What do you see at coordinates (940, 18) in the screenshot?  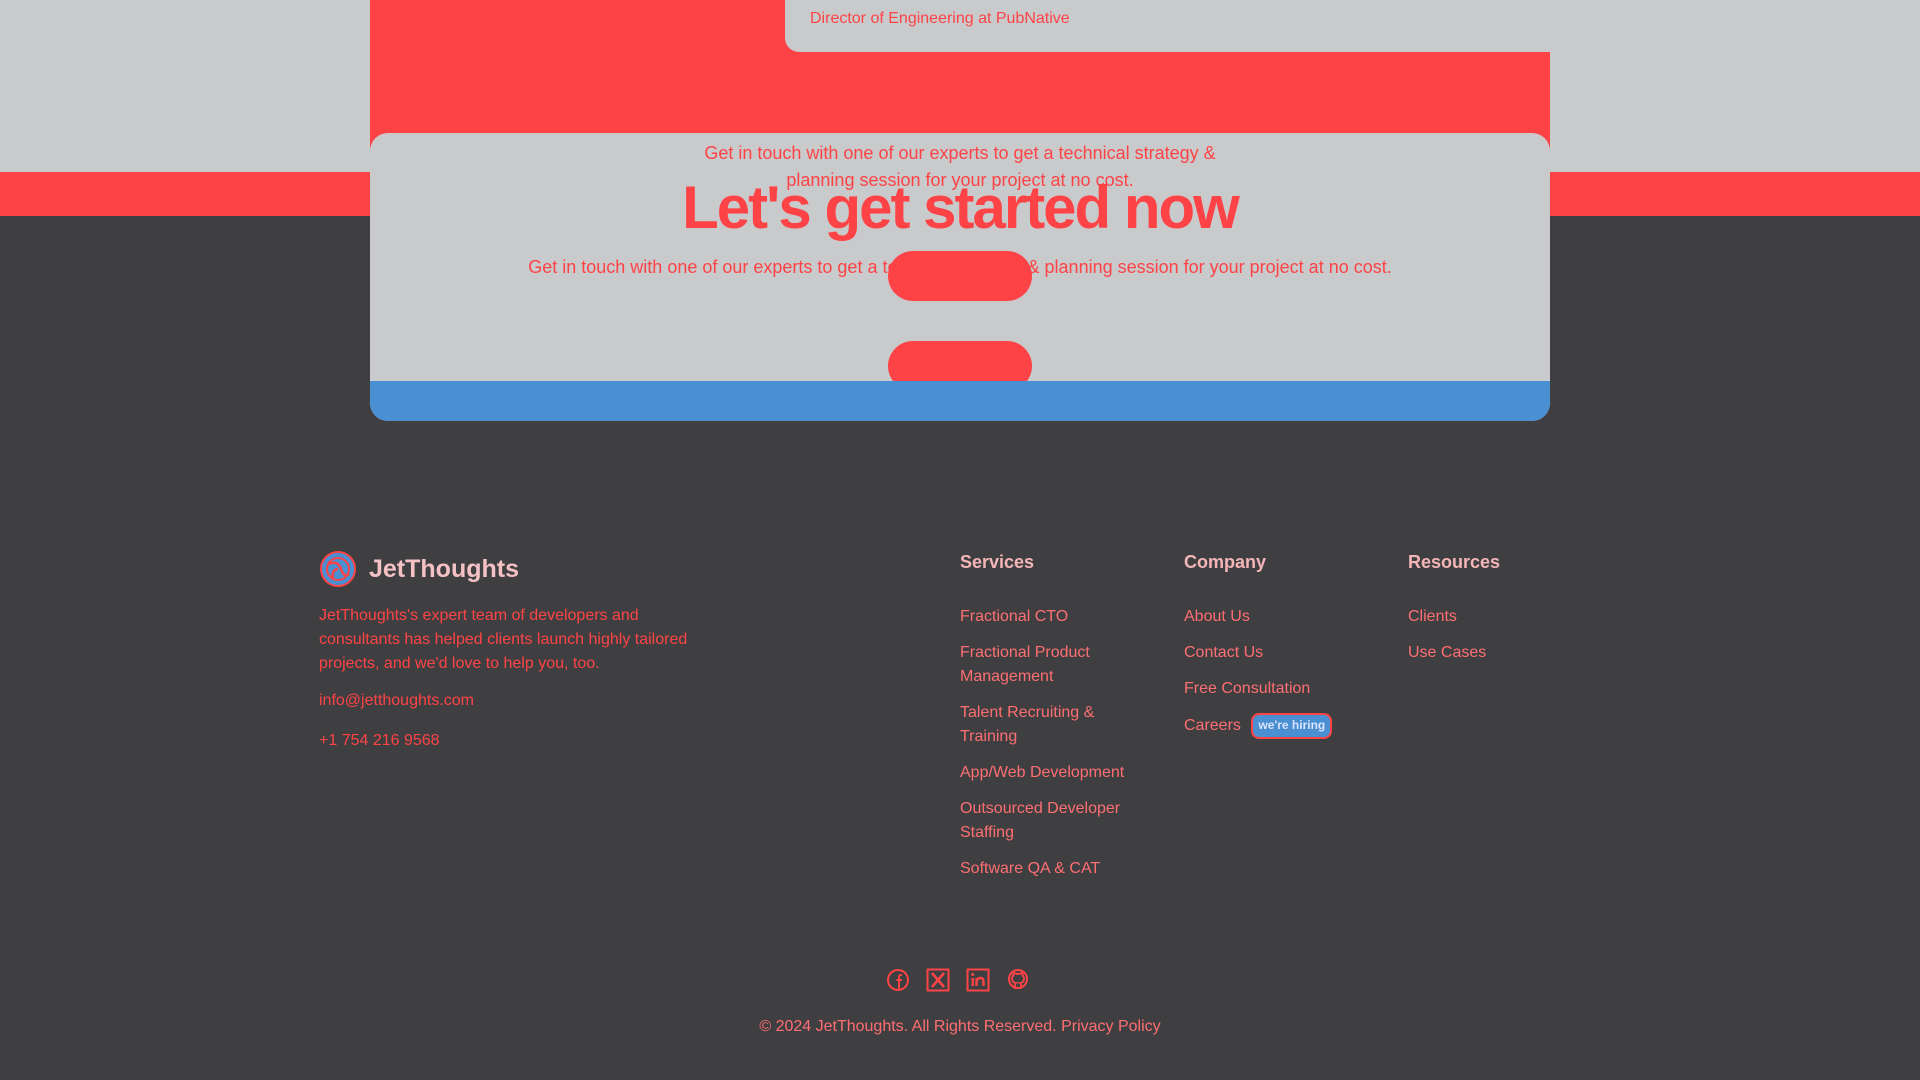 I see `testimonial-author-role: Director of Engineering at PubNative` at bounding box center [940, 18].